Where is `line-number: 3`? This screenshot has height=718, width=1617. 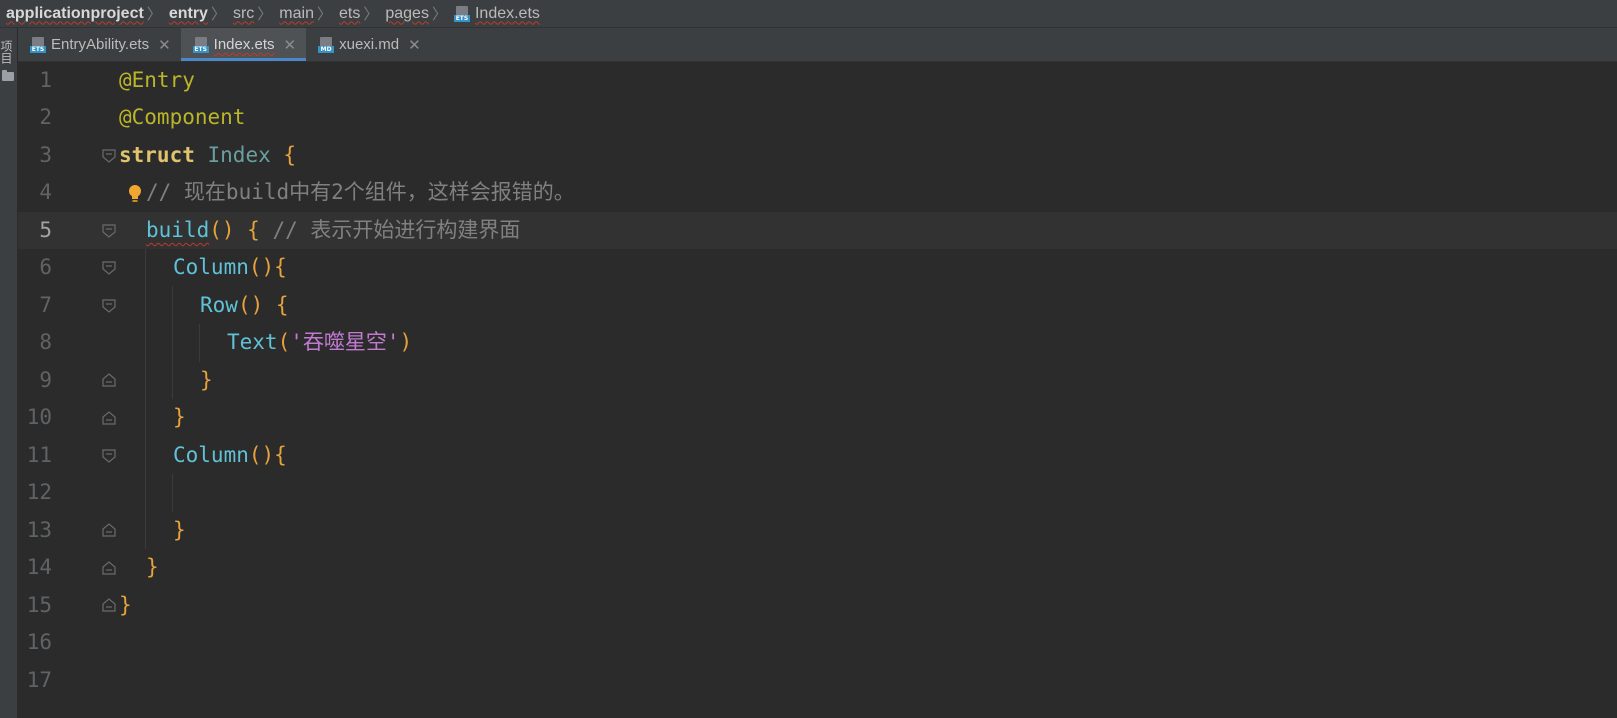
line-number: 3 is located at coordinates (45, 155).